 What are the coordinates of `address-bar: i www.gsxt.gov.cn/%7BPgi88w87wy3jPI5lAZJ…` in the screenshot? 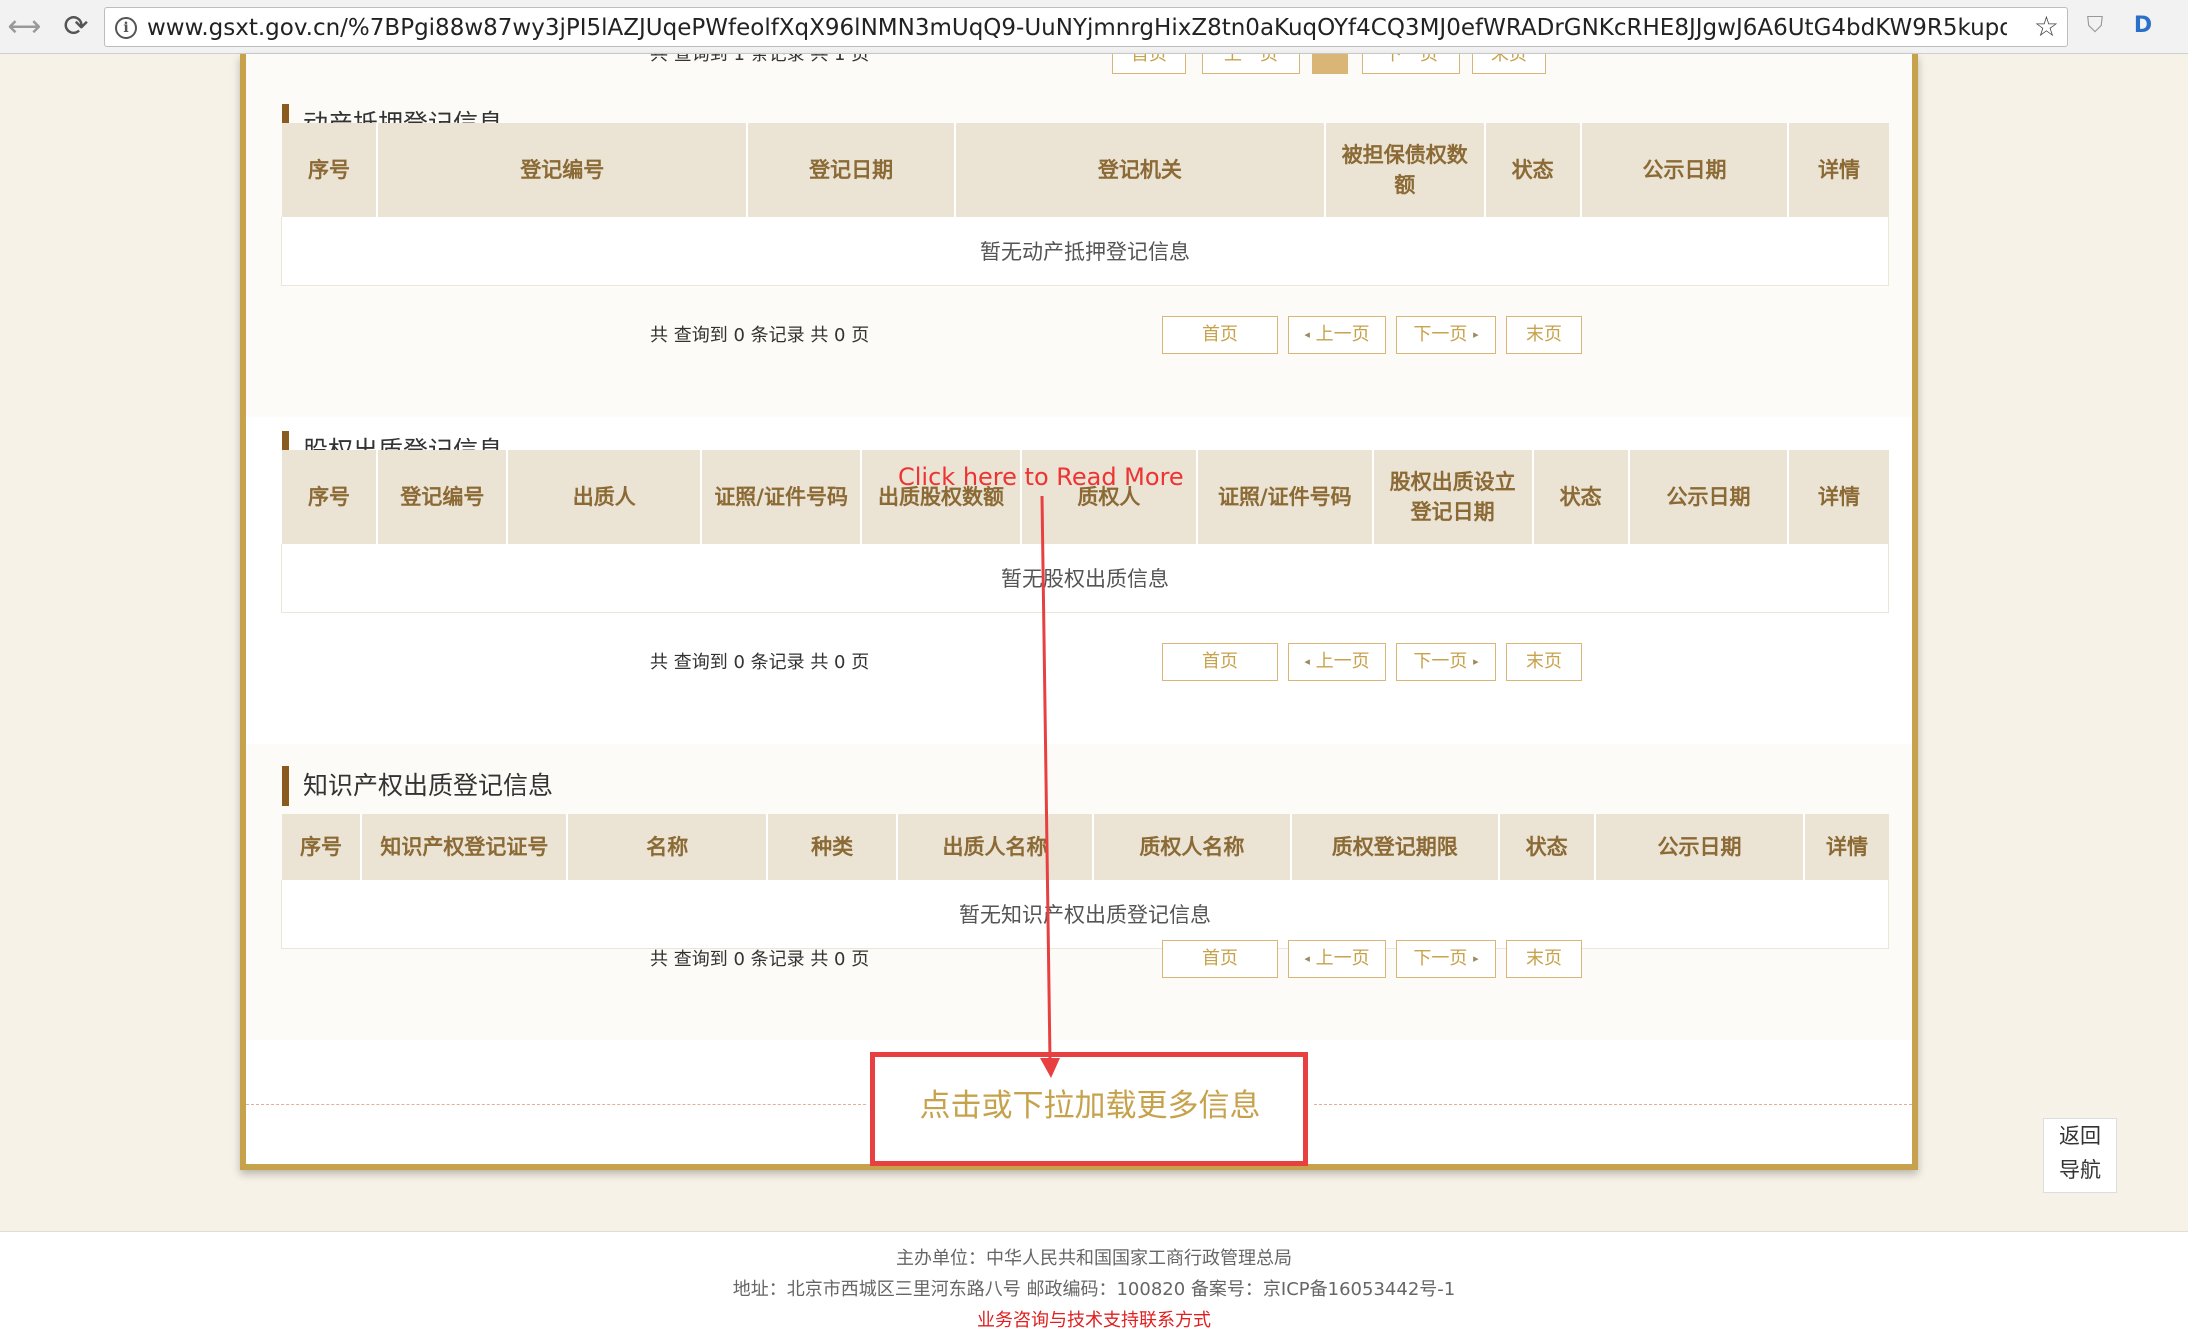 It's located at (1086, 27).